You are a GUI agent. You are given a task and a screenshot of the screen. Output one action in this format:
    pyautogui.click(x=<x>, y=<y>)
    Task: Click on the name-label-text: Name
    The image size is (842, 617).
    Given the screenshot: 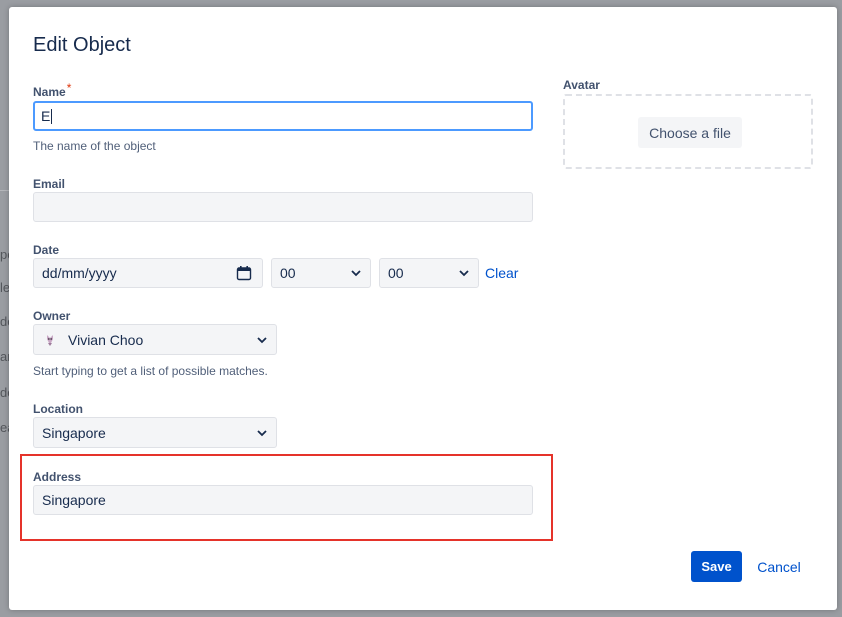 What is the action you would take?
    pyautogui.click(x=49, y=92)
    